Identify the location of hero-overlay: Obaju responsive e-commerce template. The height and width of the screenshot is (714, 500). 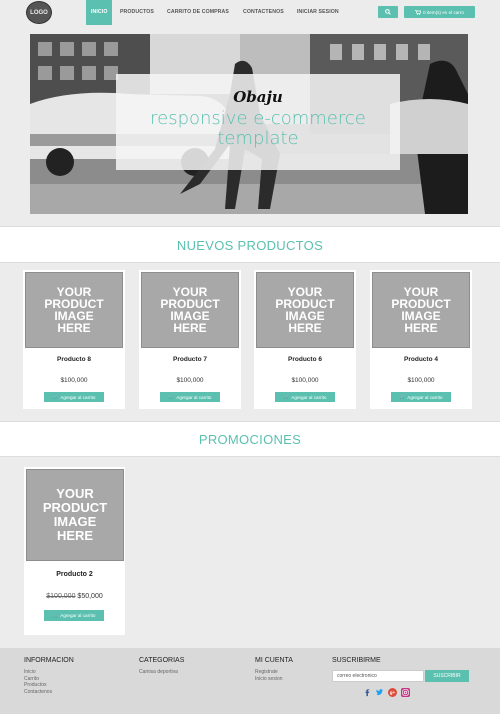
(258, 122).